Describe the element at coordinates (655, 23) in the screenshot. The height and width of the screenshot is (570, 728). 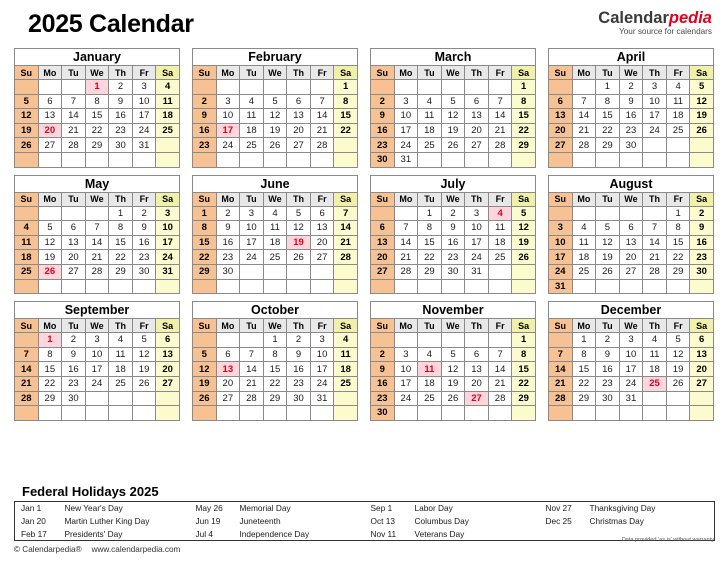
I see `calendarpedia-logo: Calendarpedia Your source for calendars` at that location.